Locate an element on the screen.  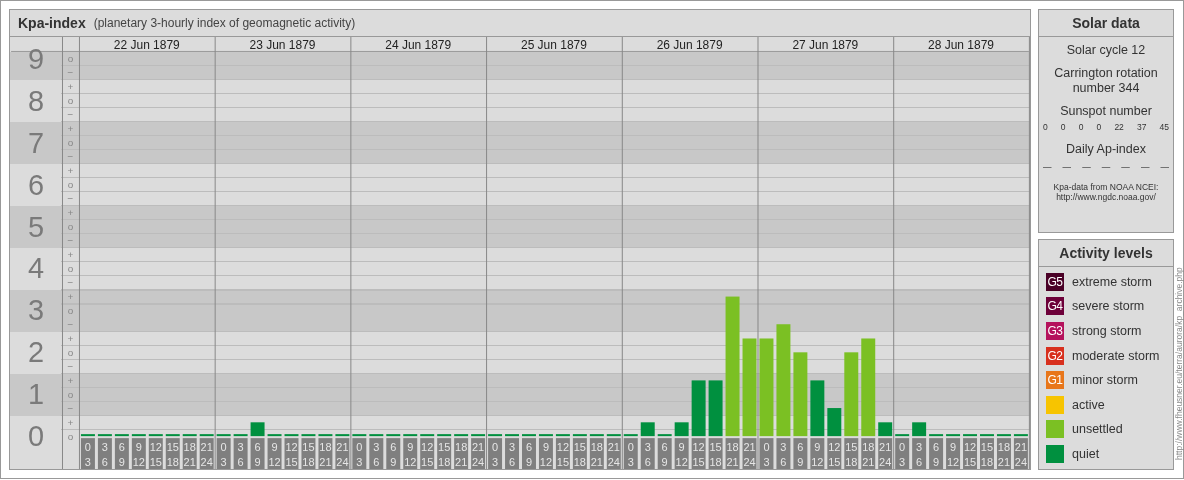
chart-subtitle: (planetary 3-hourly index of geomagnetic activity) is located at coordinates (224, 22).